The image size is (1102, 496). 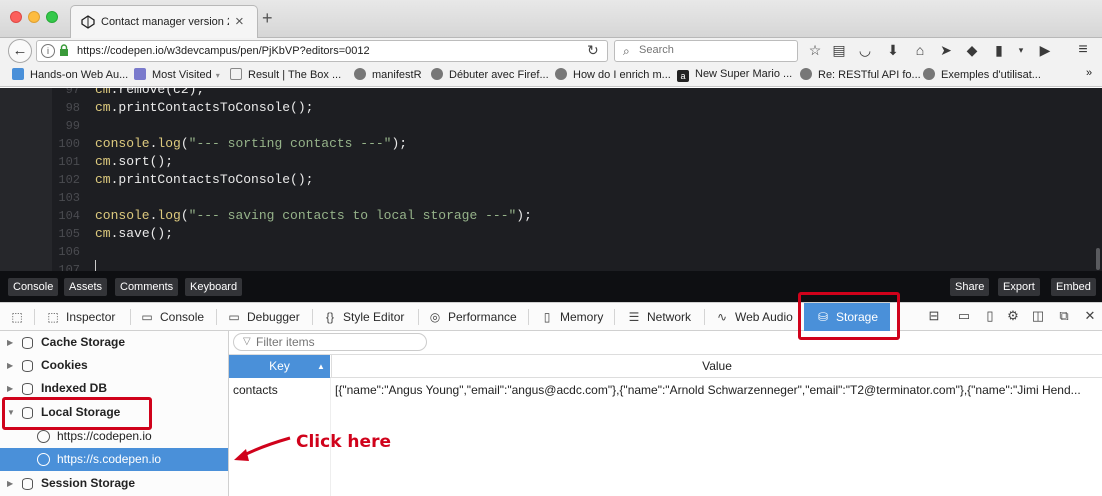 I want to click on tab-memory: ▯ Memory, so click(x=572, y=317).